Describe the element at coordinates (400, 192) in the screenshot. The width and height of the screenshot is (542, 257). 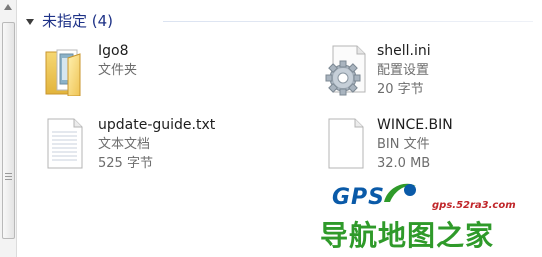
I see `globe-swoosh-icon` at that location.